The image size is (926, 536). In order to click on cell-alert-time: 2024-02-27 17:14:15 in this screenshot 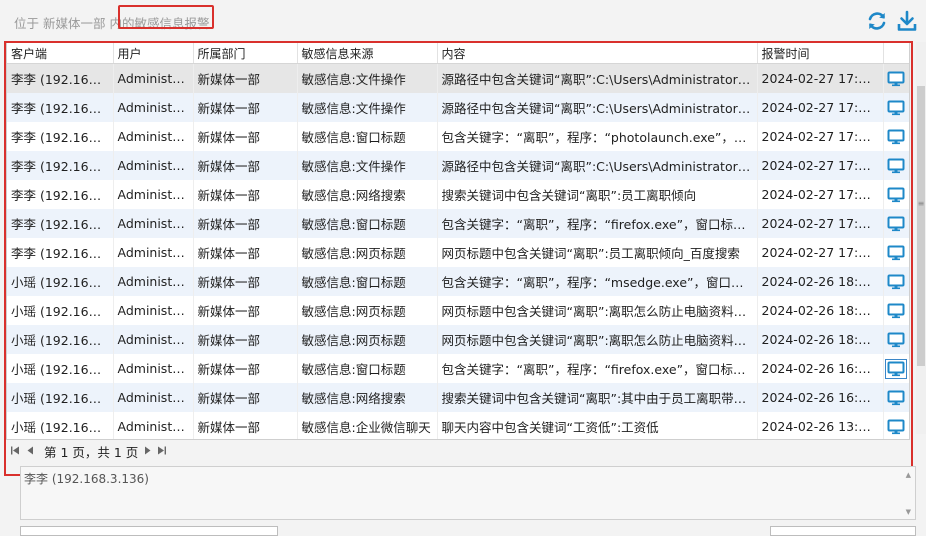, I will do `click(820, 165)`.